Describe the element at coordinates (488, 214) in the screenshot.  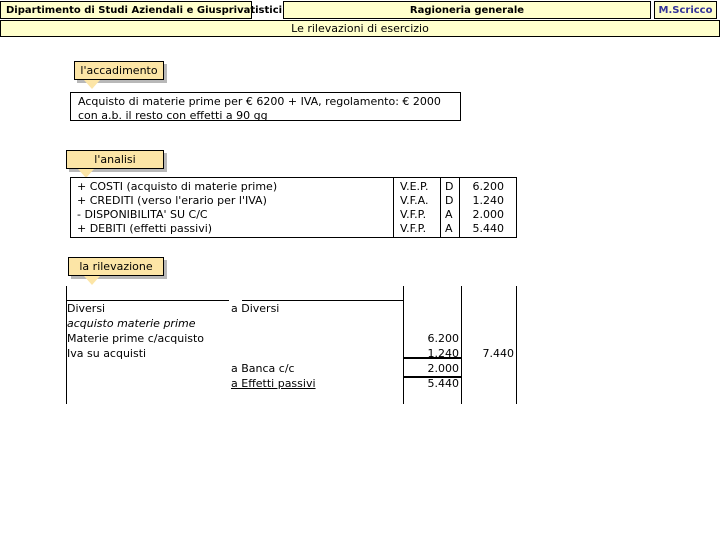
I see `analisi-amount: 2.000` at that location.